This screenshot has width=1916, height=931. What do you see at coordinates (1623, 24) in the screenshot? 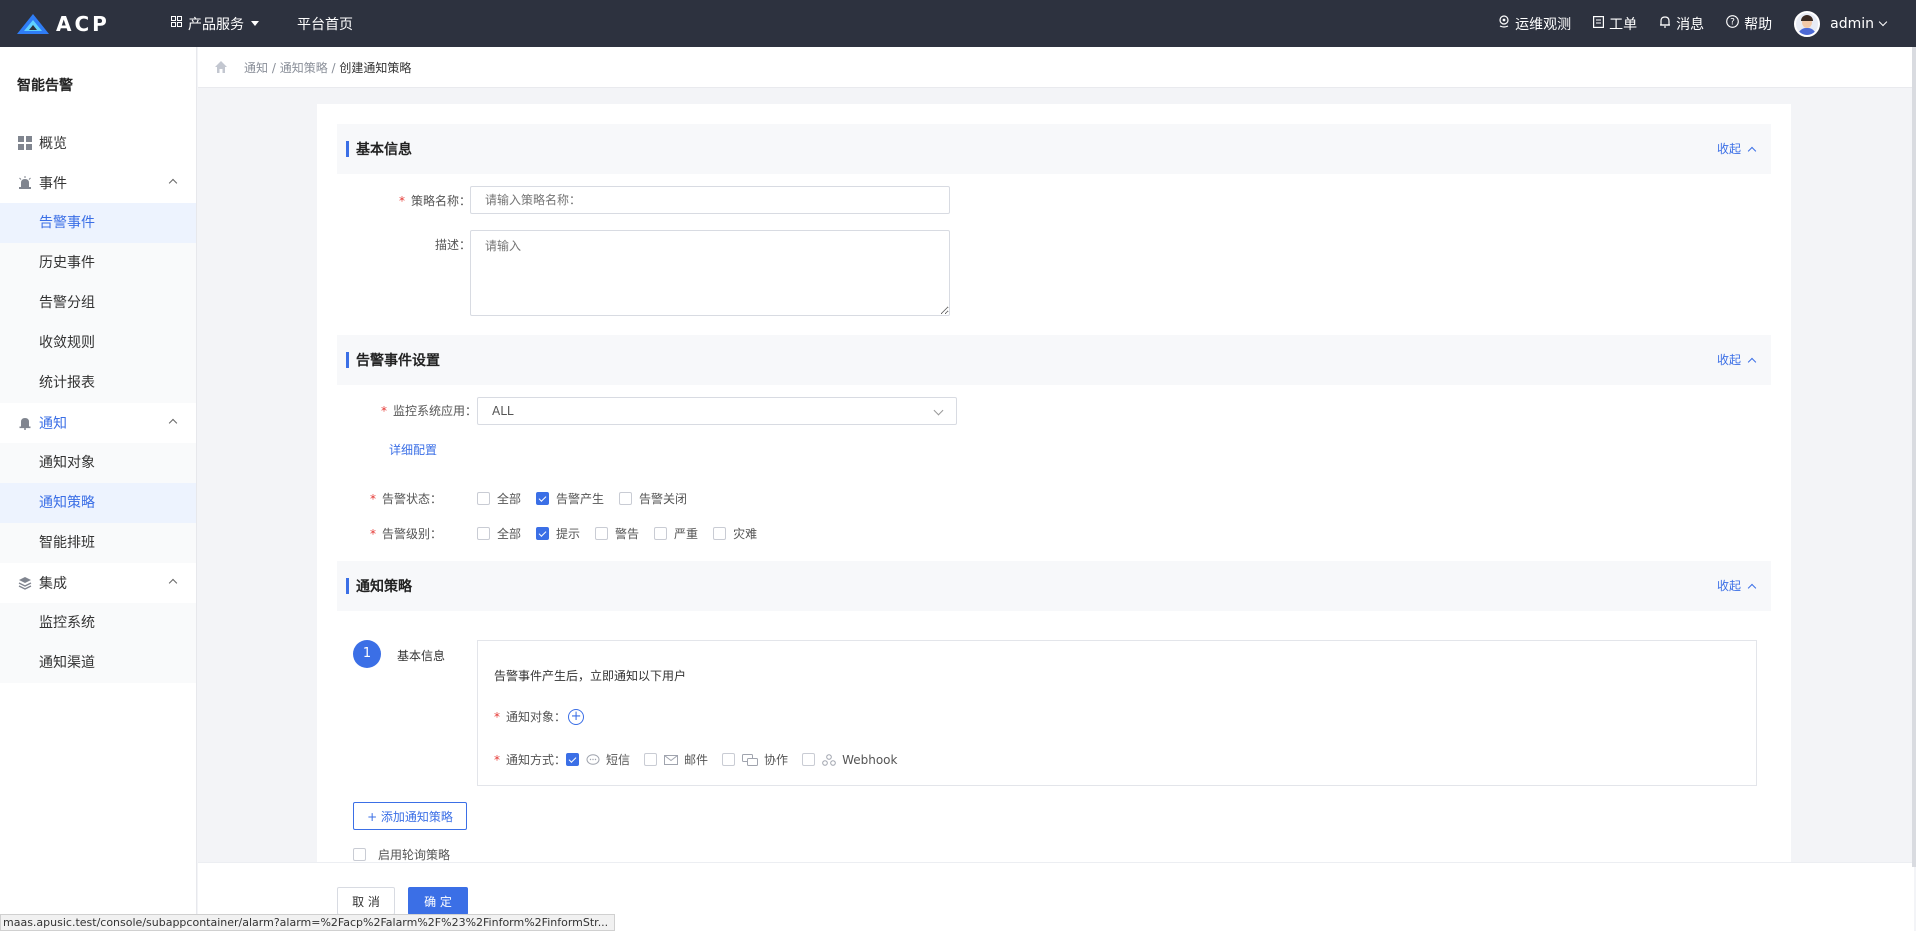
I see `work-order-label: 工单` at bounding box center [1623, 24].